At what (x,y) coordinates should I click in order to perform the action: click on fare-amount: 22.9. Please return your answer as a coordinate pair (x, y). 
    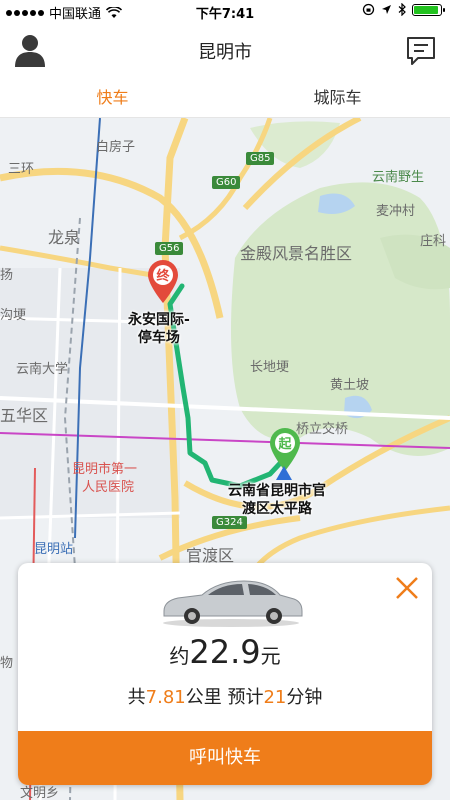
    Looking at the image, I should click on (225, 652).